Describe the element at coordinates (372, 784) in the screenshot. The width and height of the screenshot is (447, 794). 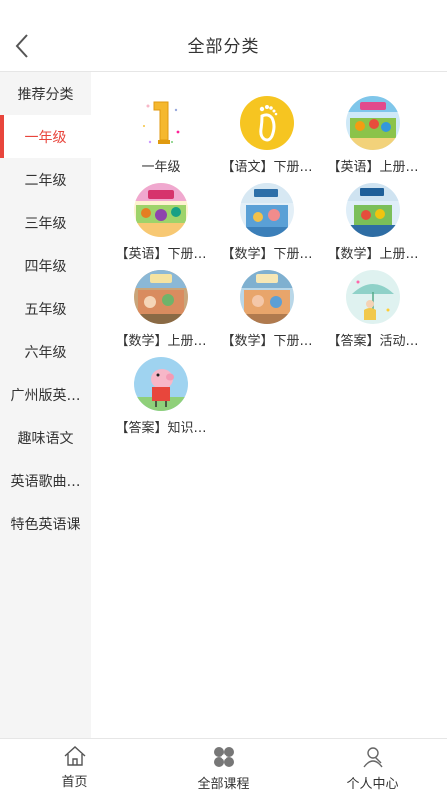
I see `tab-label: 个人中心` at that location.